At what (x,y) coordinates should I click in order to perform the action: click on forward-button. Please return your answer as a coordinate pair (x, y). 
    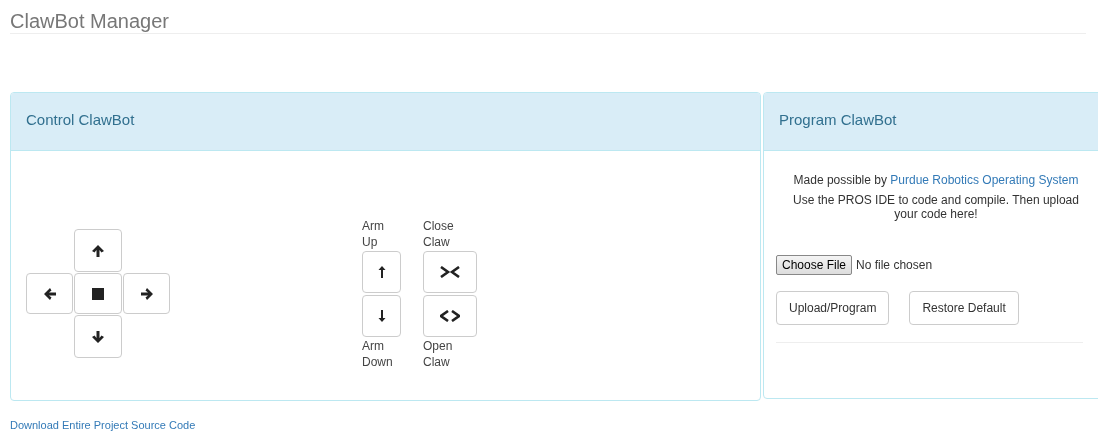
    Looking at the image, I should click on (98, 250).